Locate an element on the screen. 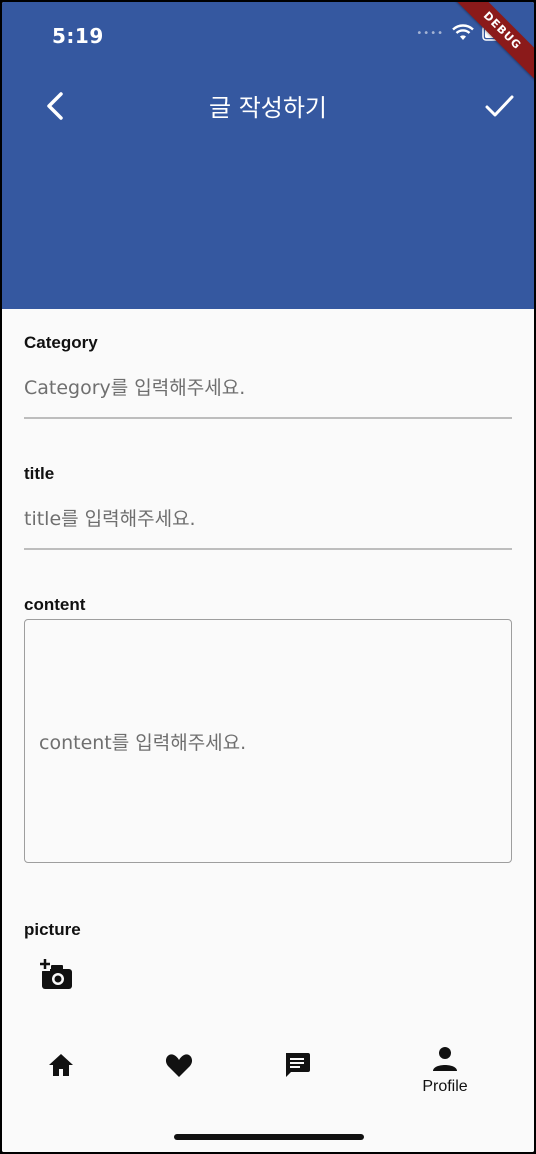  wifi-icon is located at coordinates (463, 32).